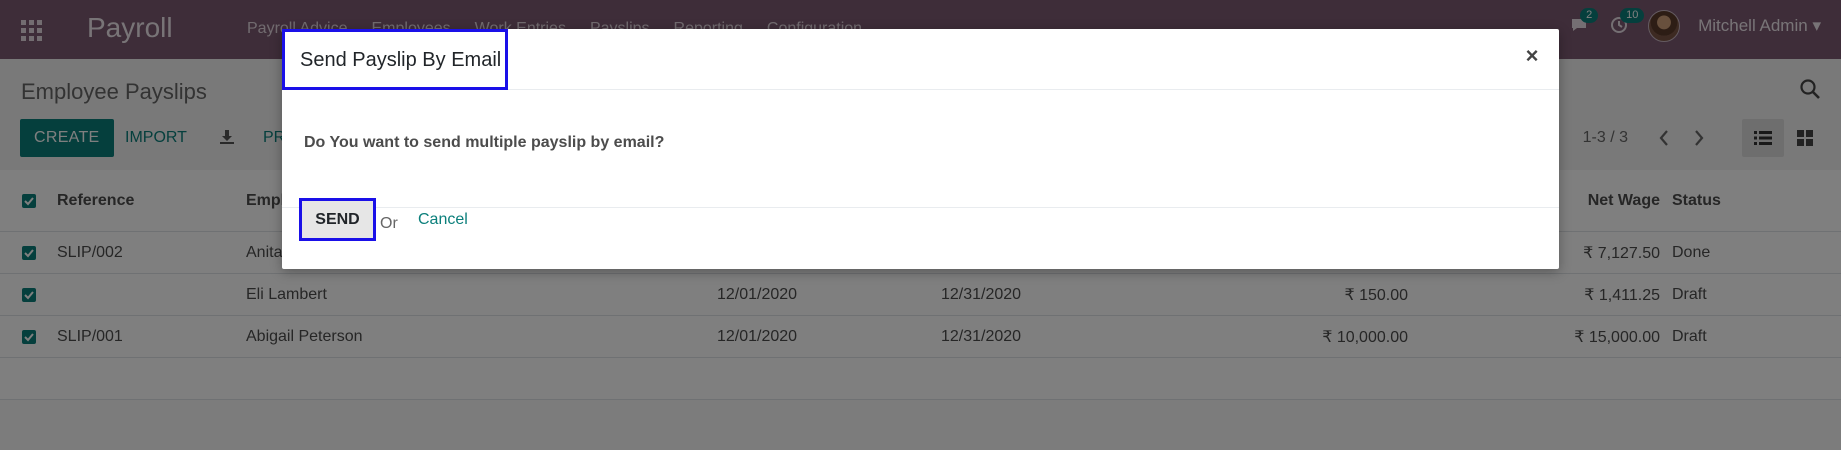  I want to click on dialog-footer, so click(920, 238).